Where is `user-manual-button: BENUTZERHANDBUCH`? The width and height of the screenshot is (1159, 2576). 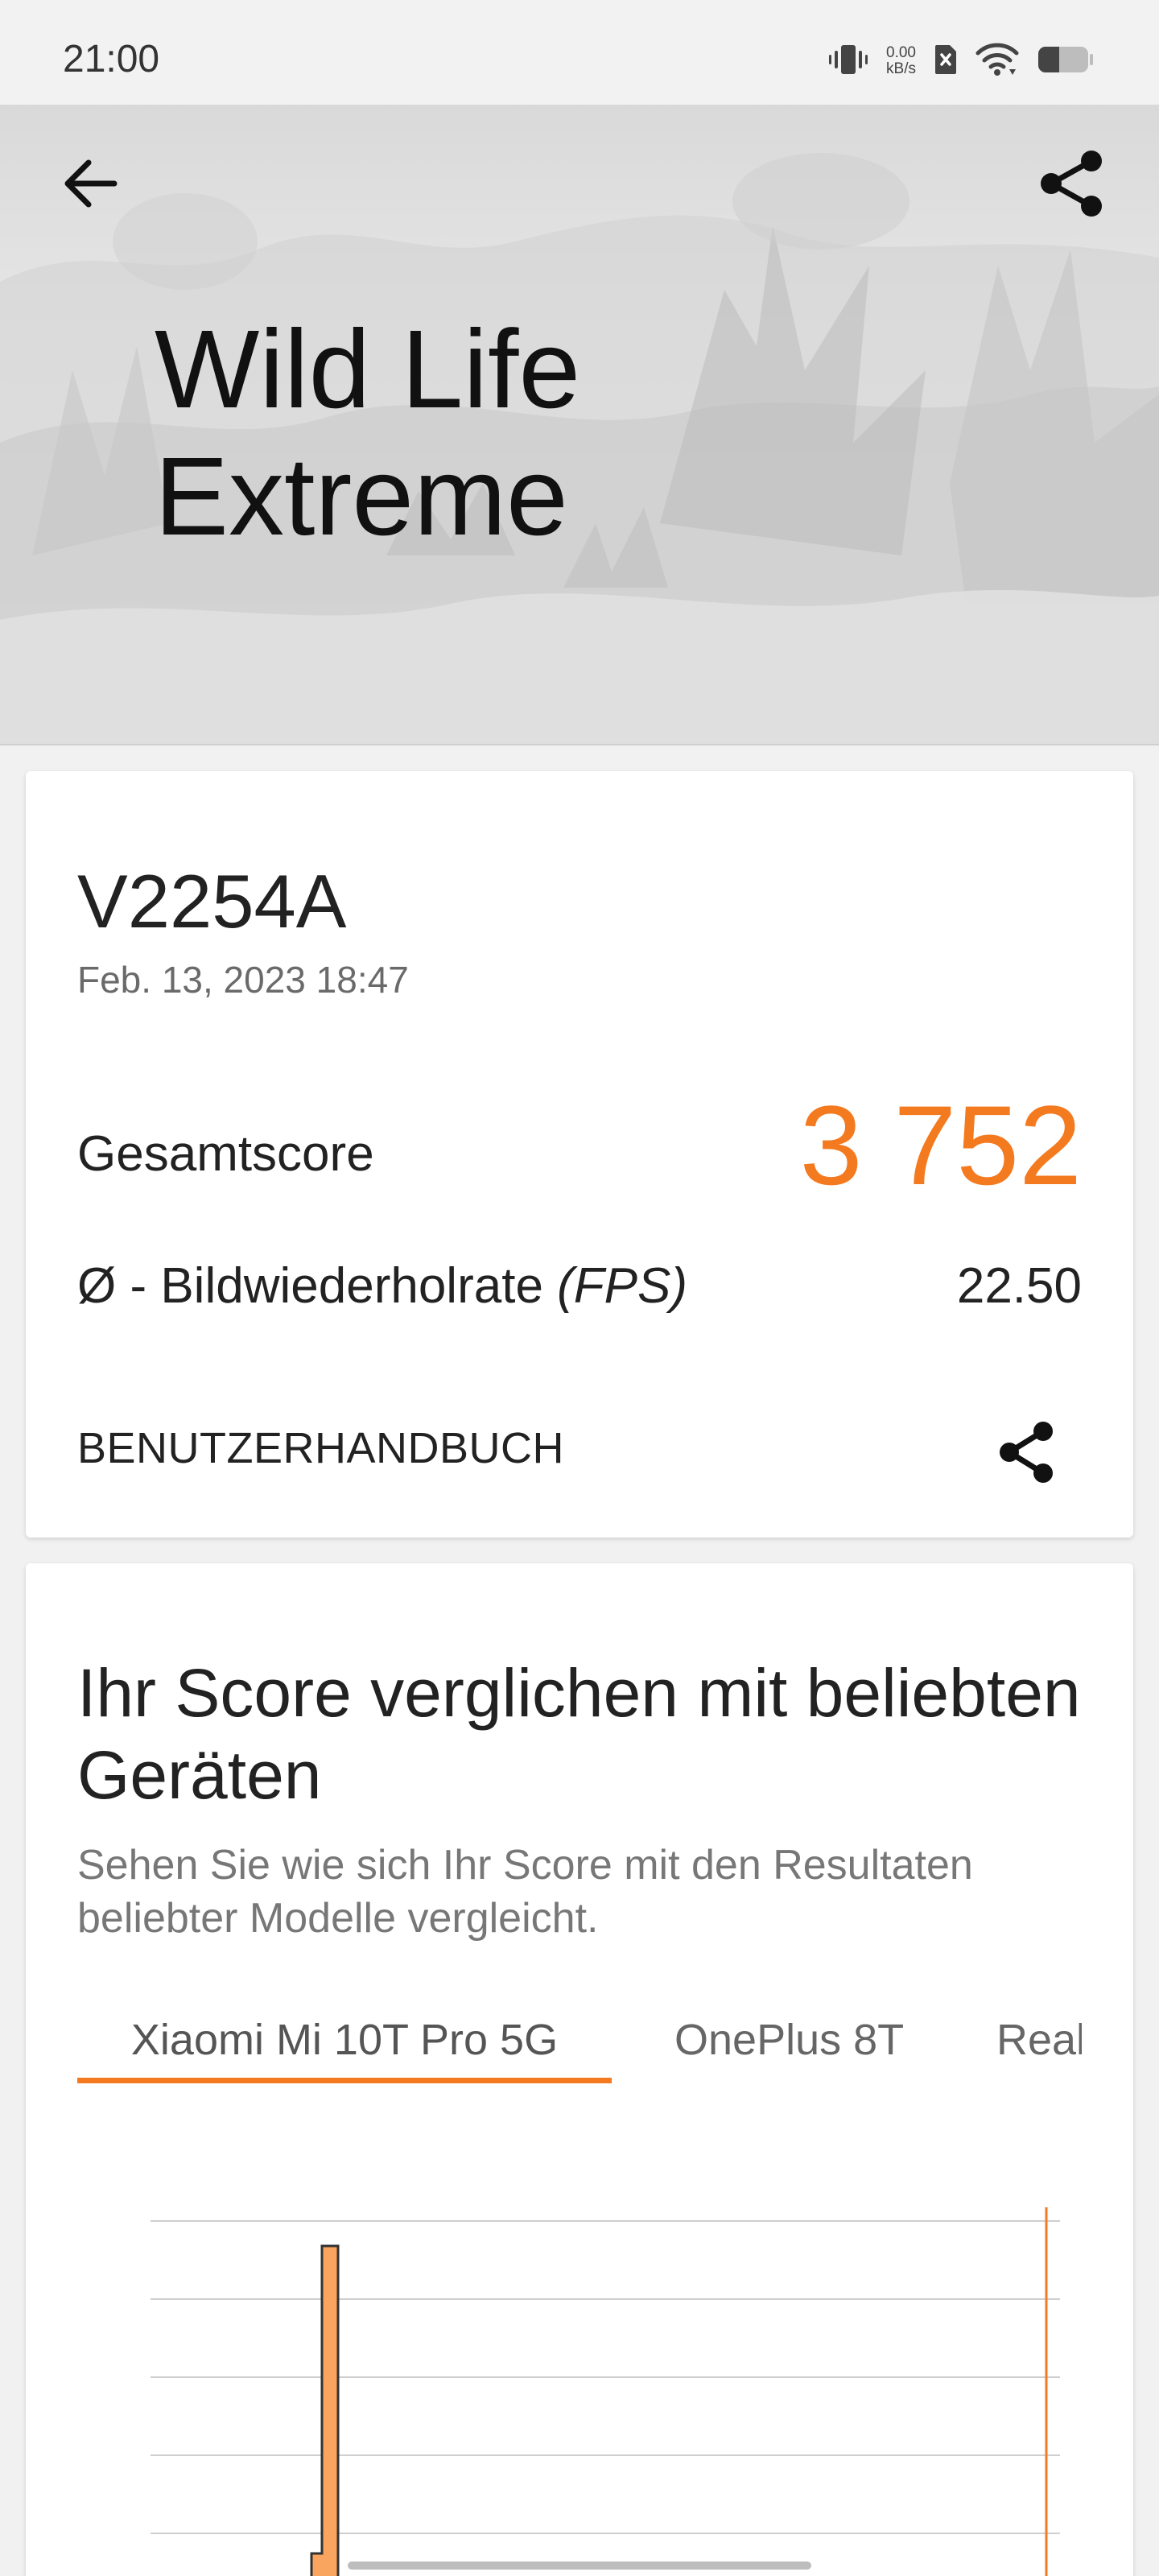 user-manual-button: BENUTZERHANDBUCH is located at coordinates (320, 1448).